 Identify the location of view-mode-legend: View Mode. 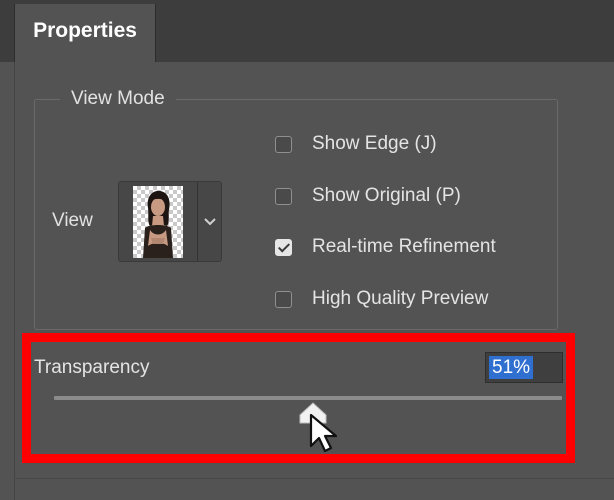
(118, 99).